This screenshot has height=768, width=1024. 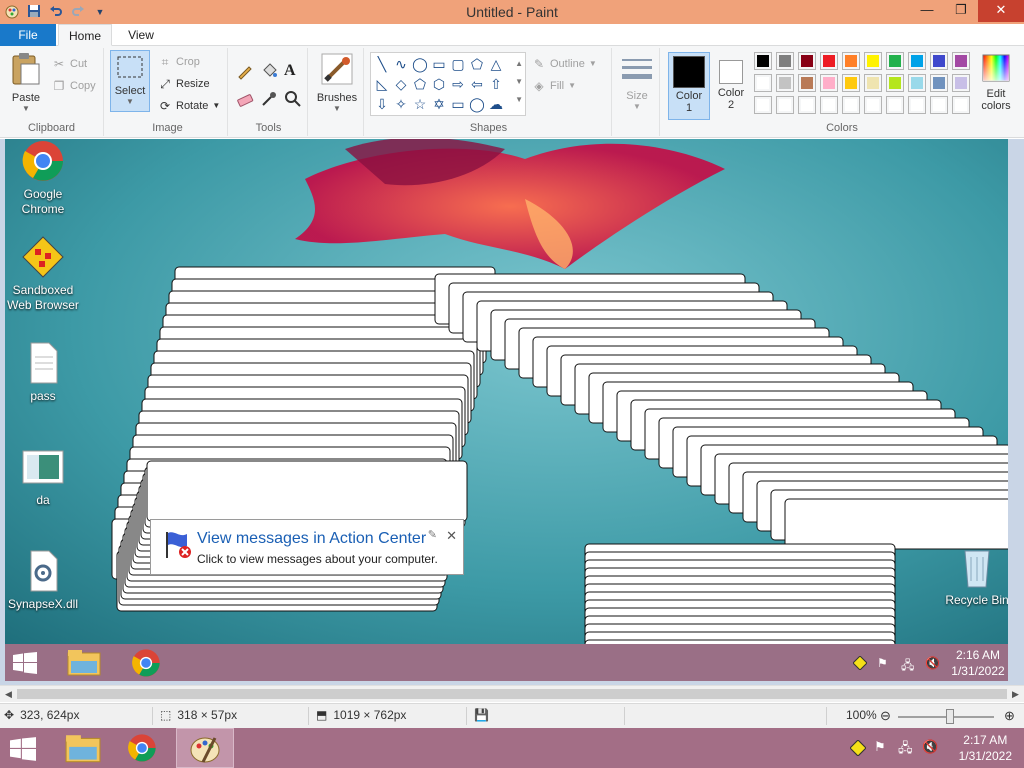 What do you see at coordinates (477, 64) in the screenshot?
I see `polygon-shape-icon: ⬠` at bounding box center [477, 64].